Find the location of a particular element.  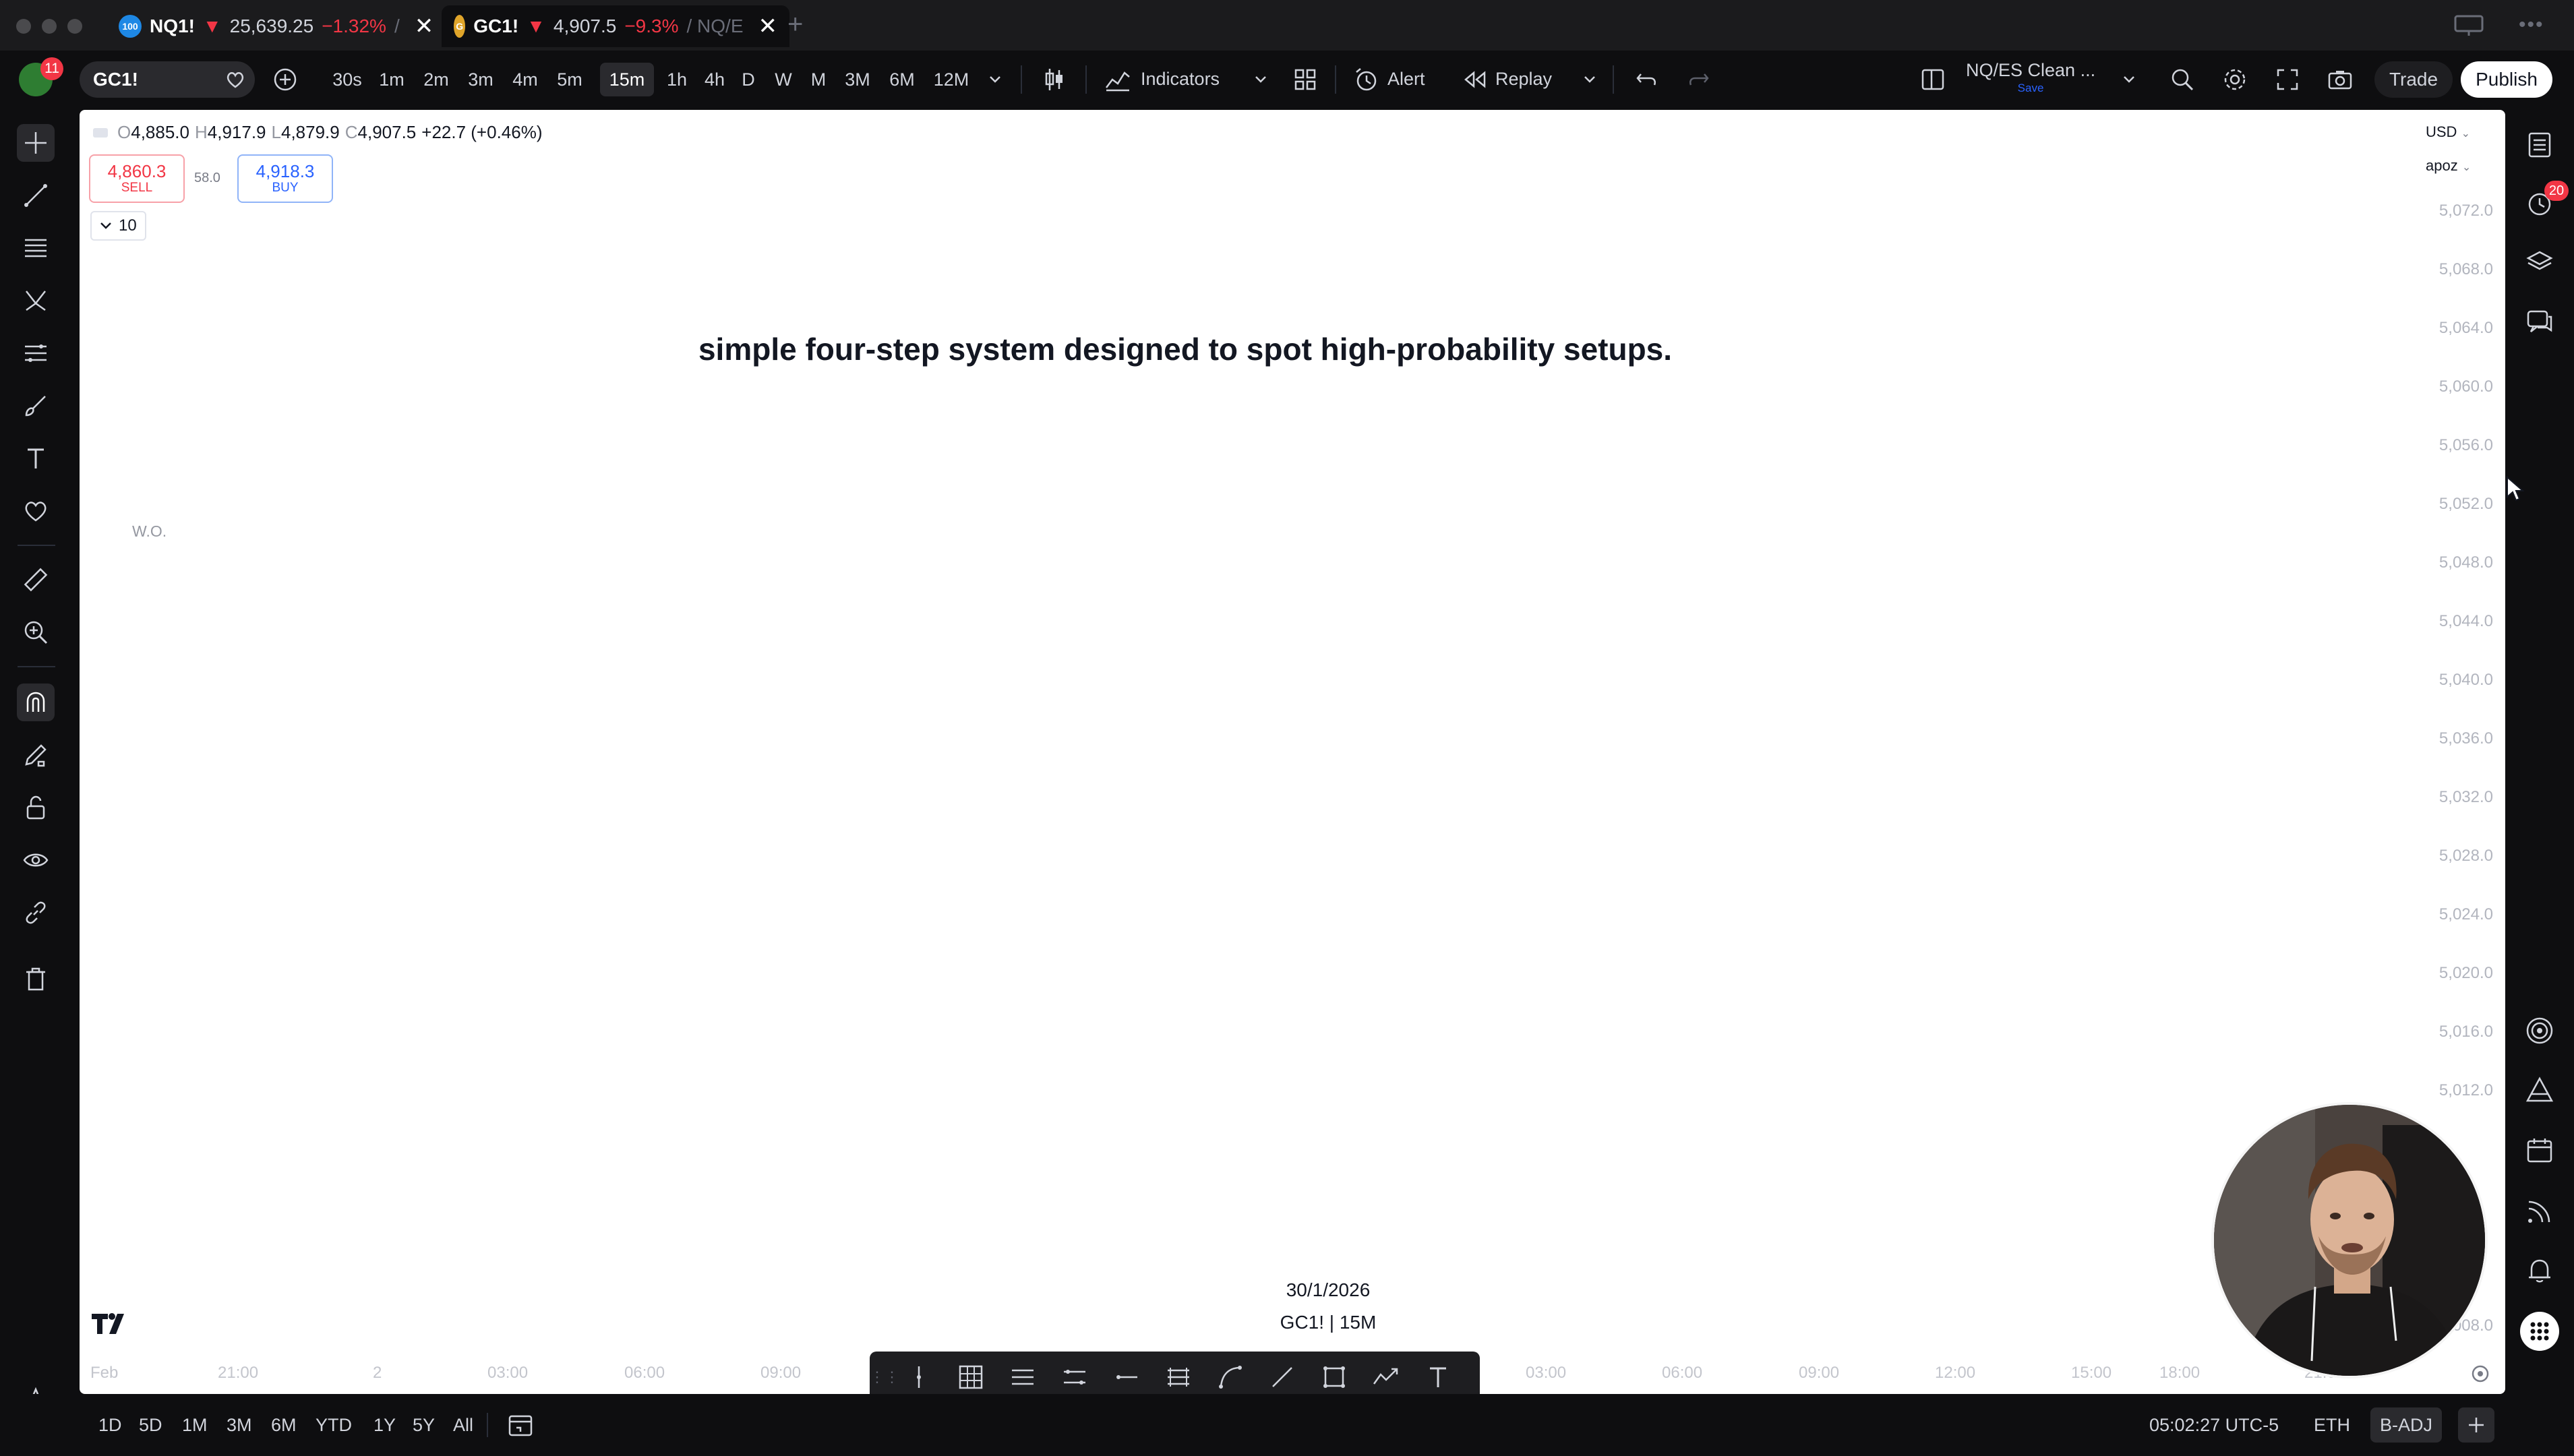

layout-grid-icon is located at coordinates (1305, 79).